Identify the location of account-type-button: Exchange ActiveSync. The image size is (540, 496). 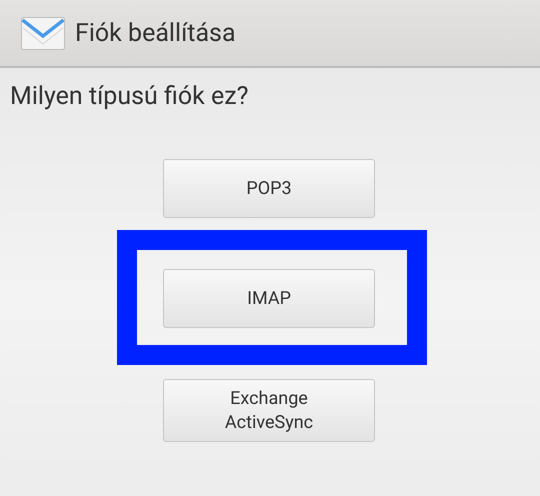
(269, 410).